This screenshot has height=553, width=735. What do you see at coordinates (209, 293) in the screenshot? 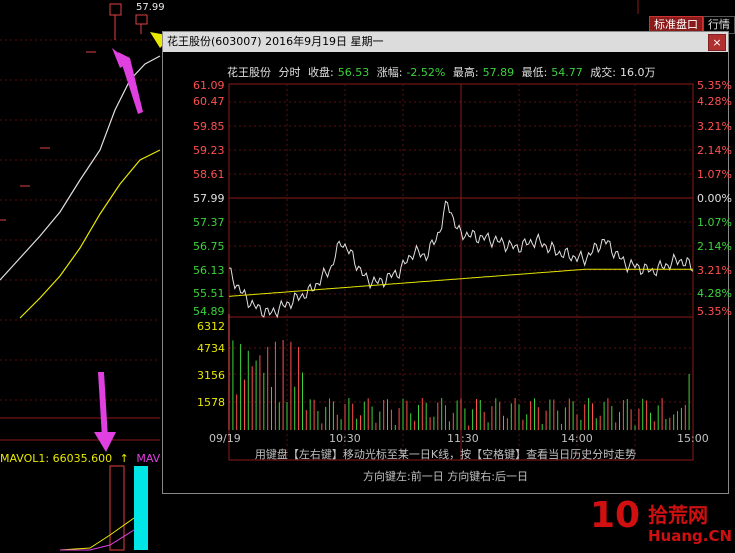
I see `price-axis-left-9: 55.51` at bounding box center [209, 293].